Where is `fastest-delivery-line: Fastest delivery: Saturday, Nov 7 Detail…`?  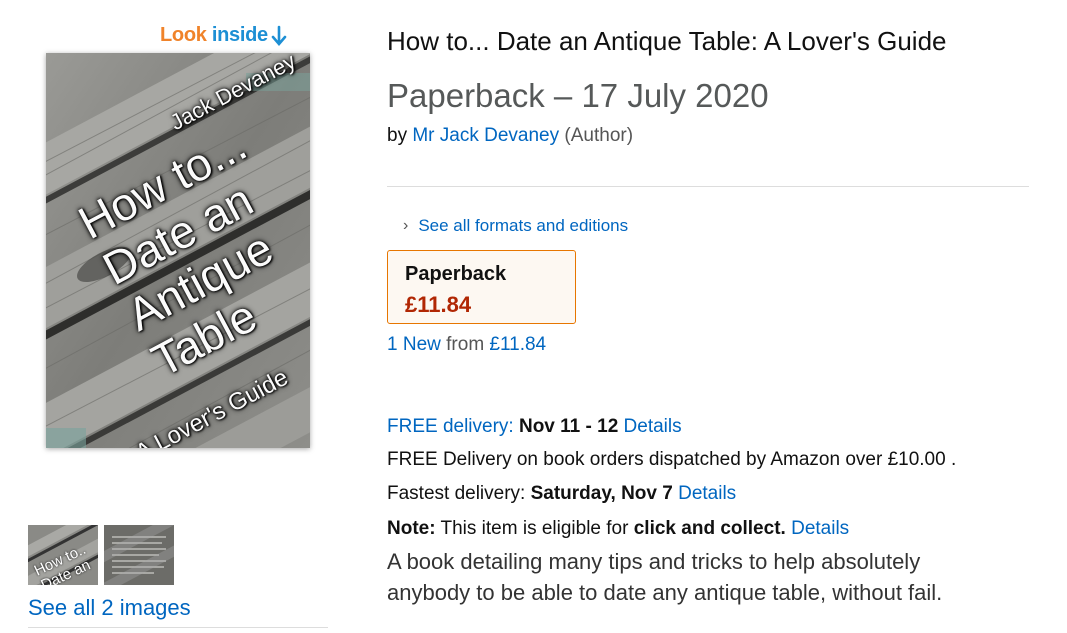 fastest-delivery-line: Fastest delivery: Saturday, Nov 7 Detail… is located at coordinates (561, 494).